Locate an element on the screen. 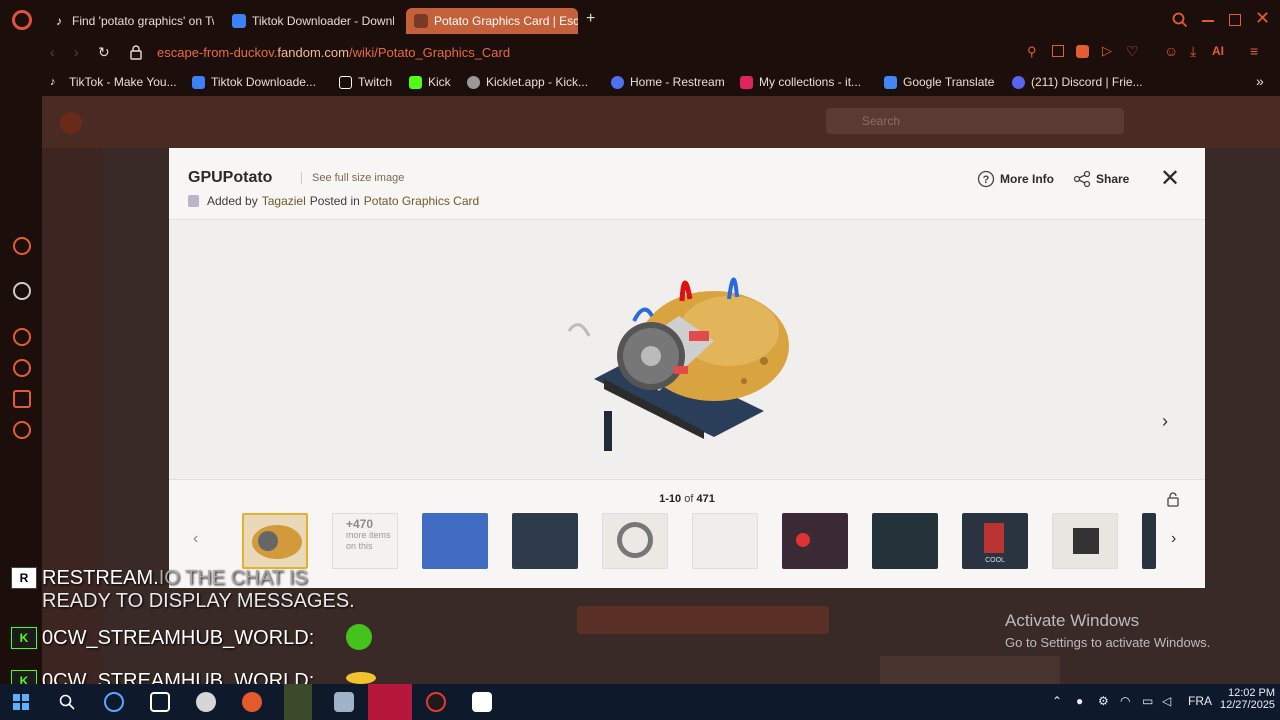  thumbnail-blueprint is located at coordinates (455, 541).